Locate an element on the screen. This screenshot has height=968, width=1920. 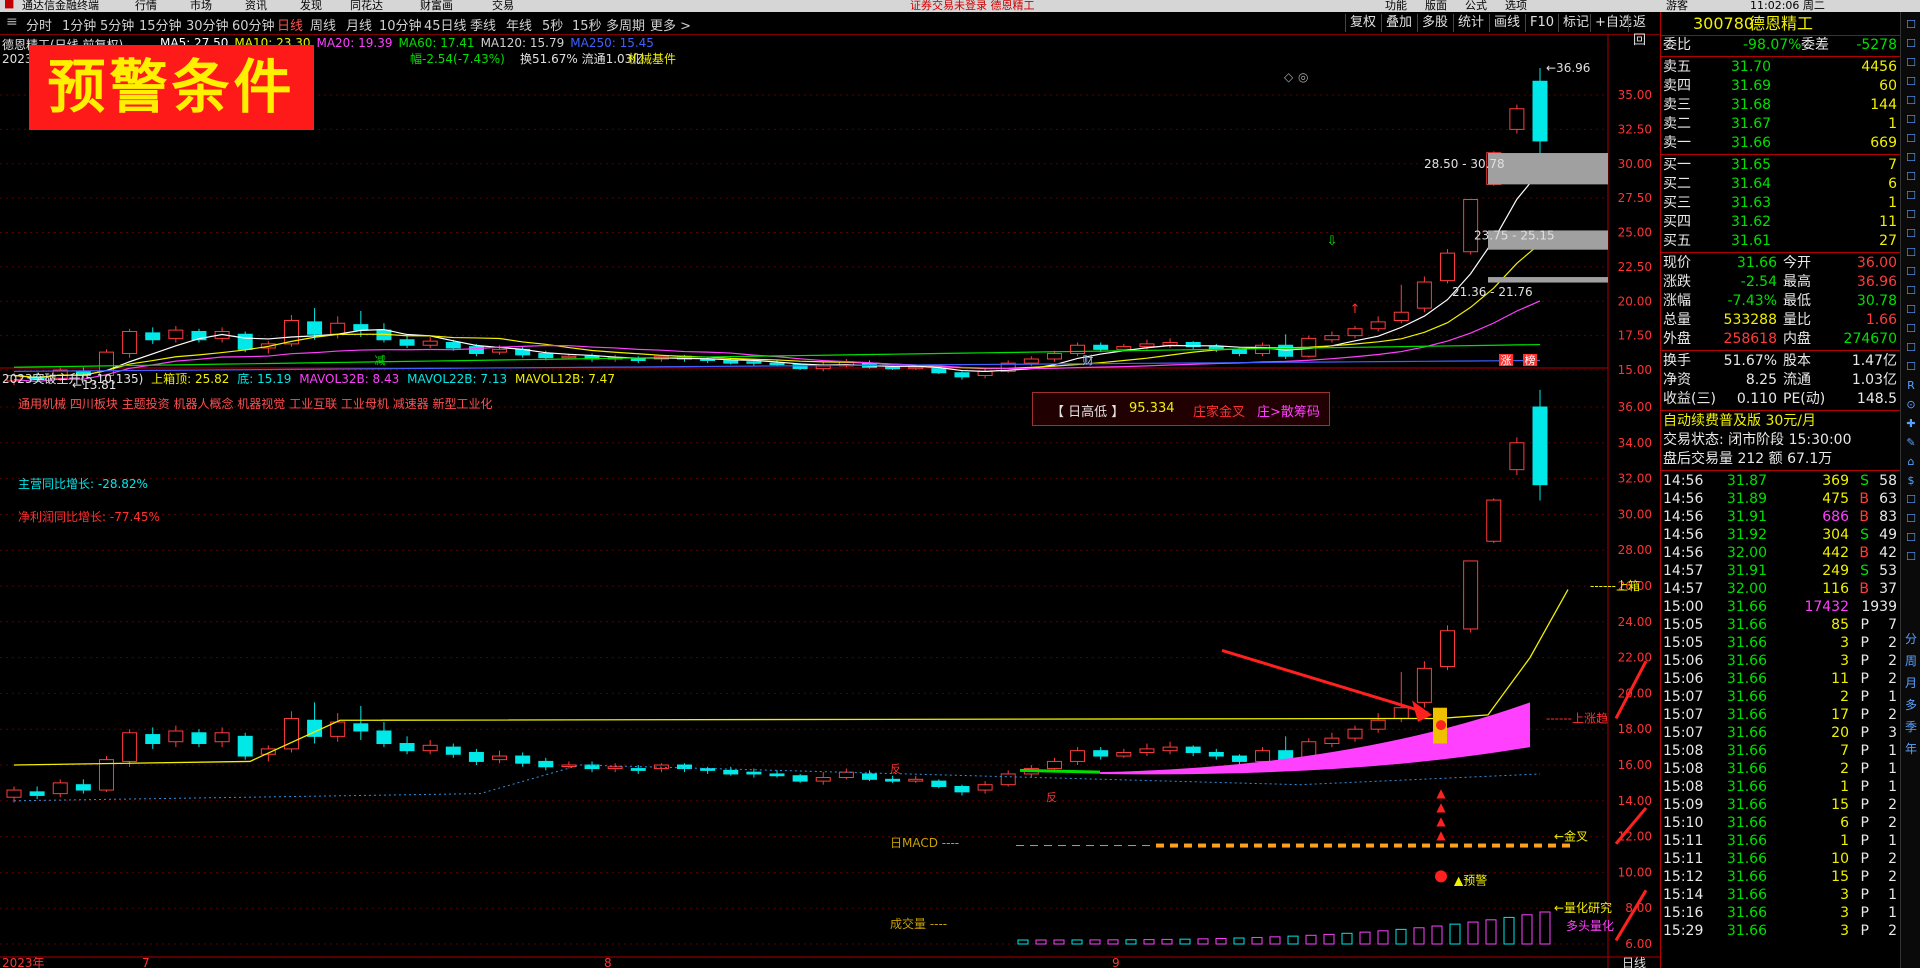
menu-item: 资讯 is located at coordinates (256, 6).